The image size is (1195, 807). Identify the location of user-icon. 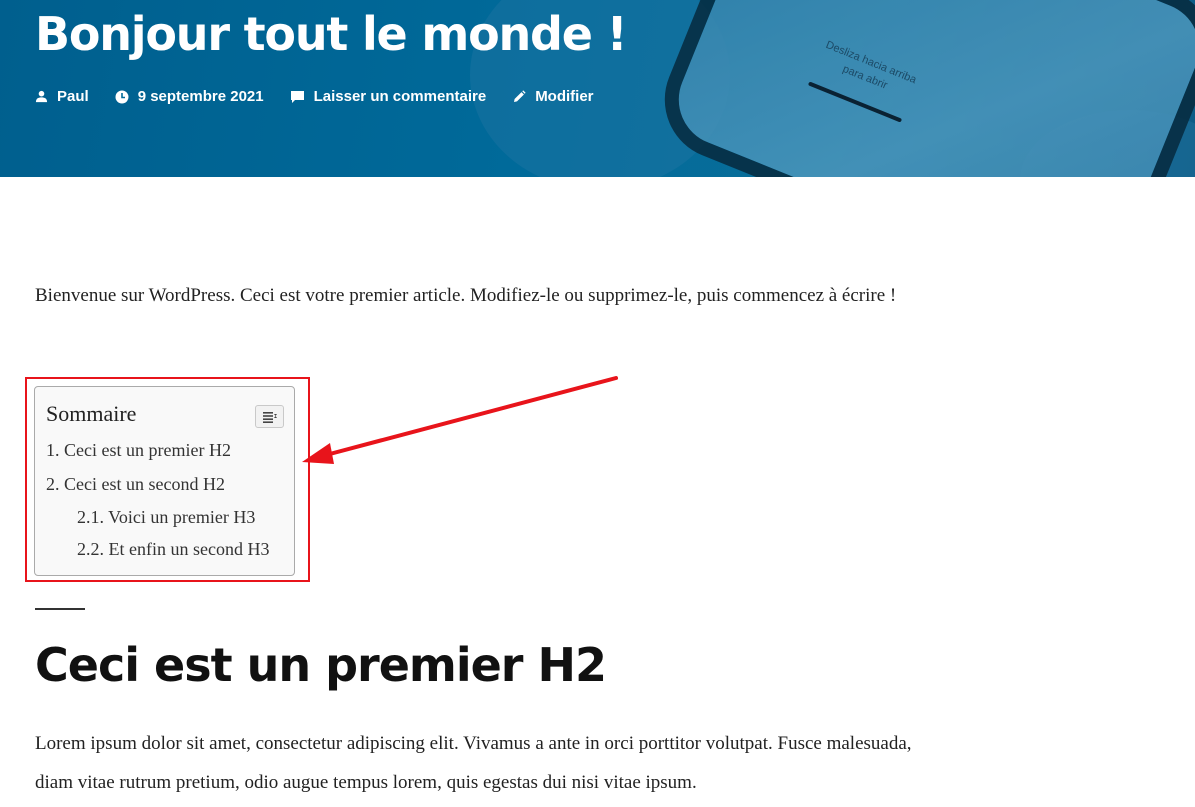
(41, 96).